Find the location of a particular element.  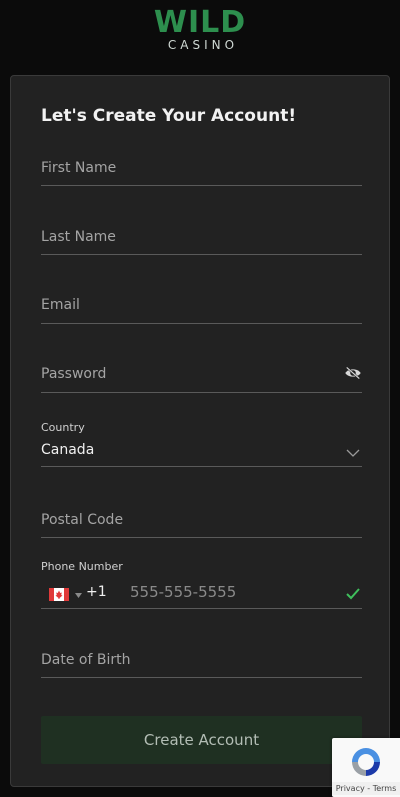

date-of-birth-placeholder: Date of Birth is located at coordinates (86, 660).